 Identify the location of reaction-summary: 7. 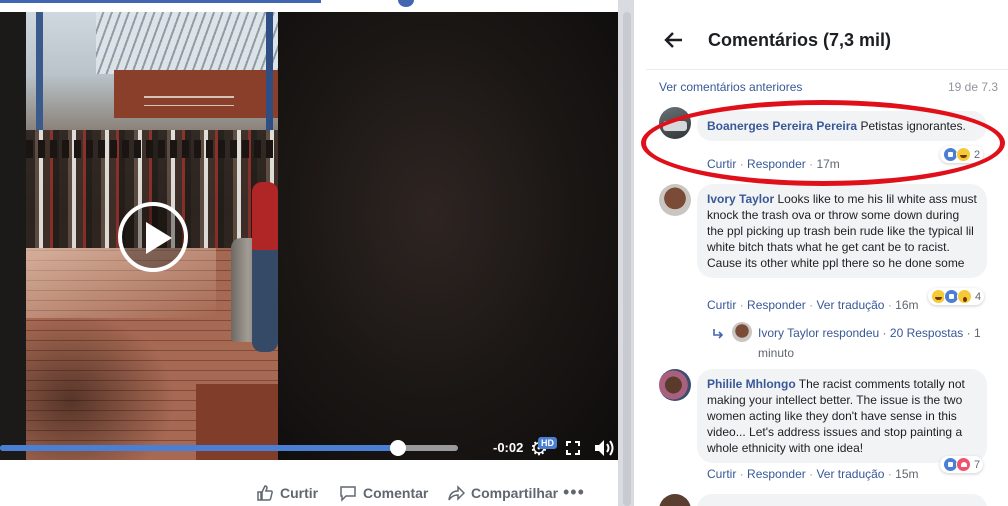
(962, 464).